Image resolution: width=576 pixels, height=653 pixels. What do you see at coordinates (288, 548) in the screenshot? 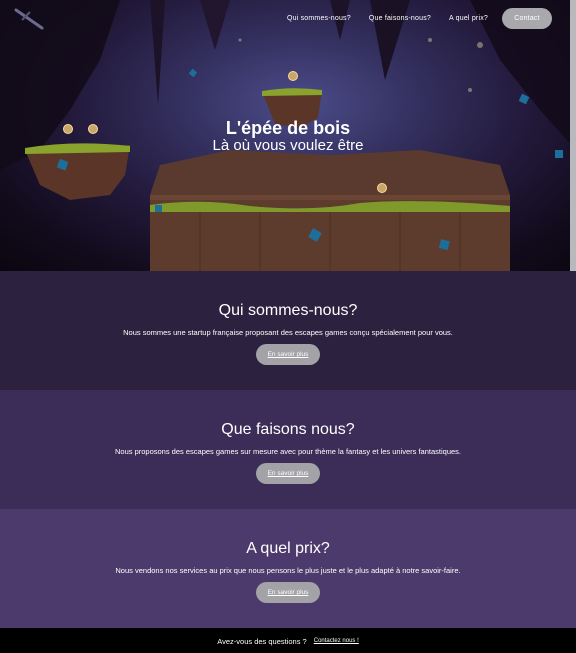
I see `section-title: A quel prix?` at bounding box center [288, 548].